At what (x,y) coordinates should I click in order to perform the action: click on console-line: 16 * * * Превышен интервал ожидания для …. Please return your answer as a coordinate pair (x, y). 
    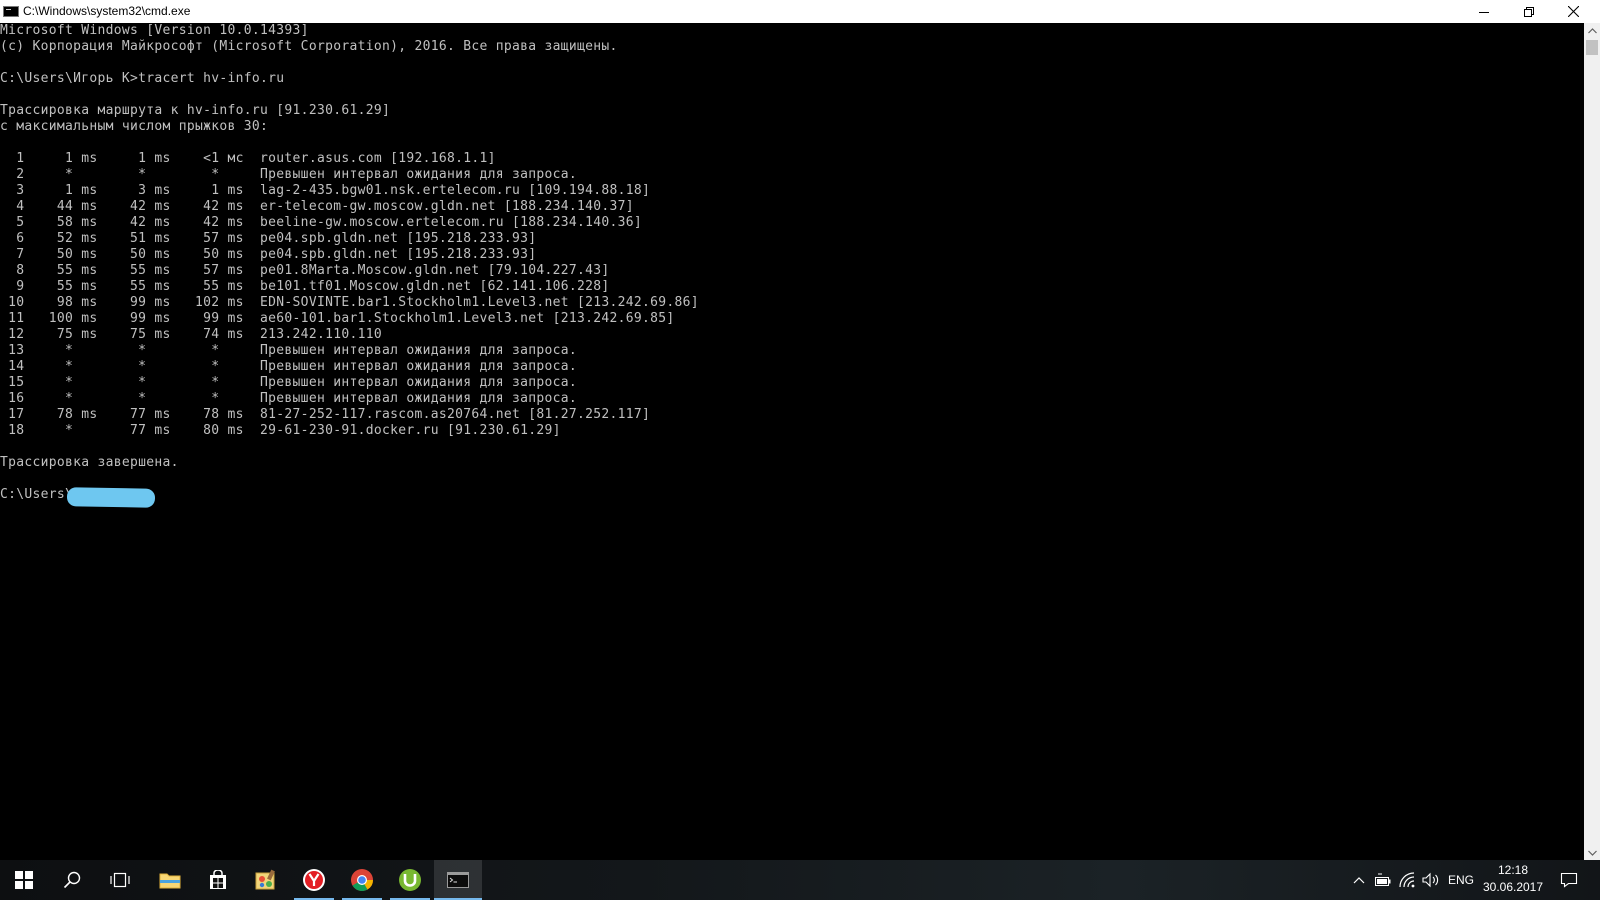
    Looking at the image, I should click on (288, 398).